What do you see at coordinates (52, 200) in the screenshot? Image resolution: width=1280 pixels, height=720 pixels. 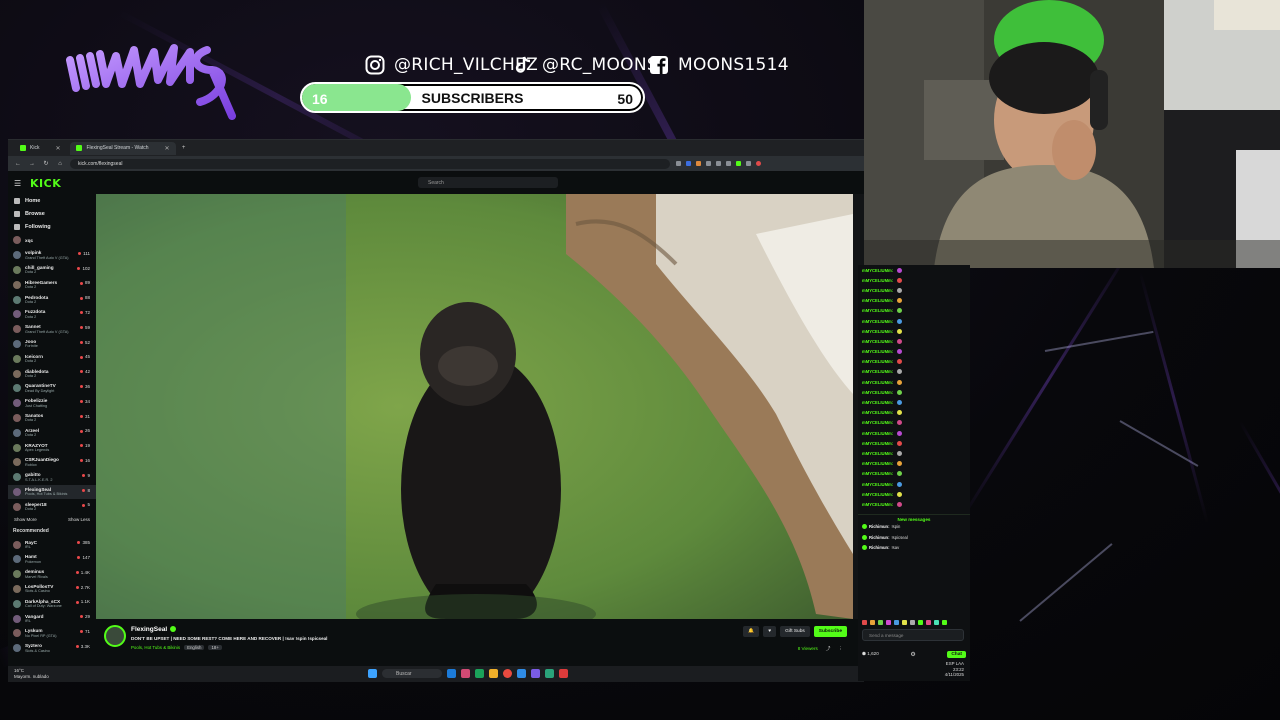 I see `nav-home: Home` at bounding box center [52, 200].